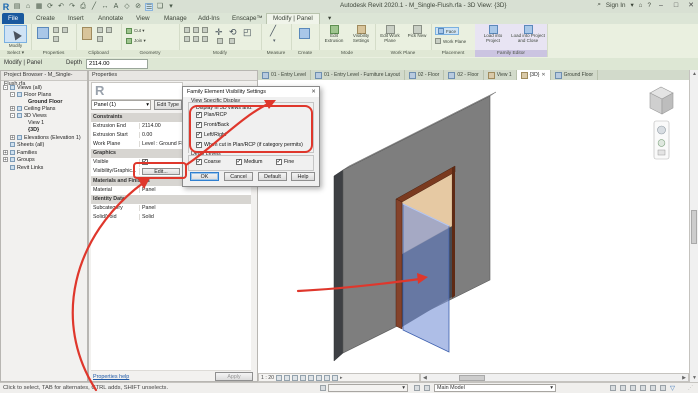 This screenshot has height=404, width=698. What do you see at coordinates (690, 388) in the screenshot?
I see `resize-grip: ⋰` at bounding box center [690, 388].